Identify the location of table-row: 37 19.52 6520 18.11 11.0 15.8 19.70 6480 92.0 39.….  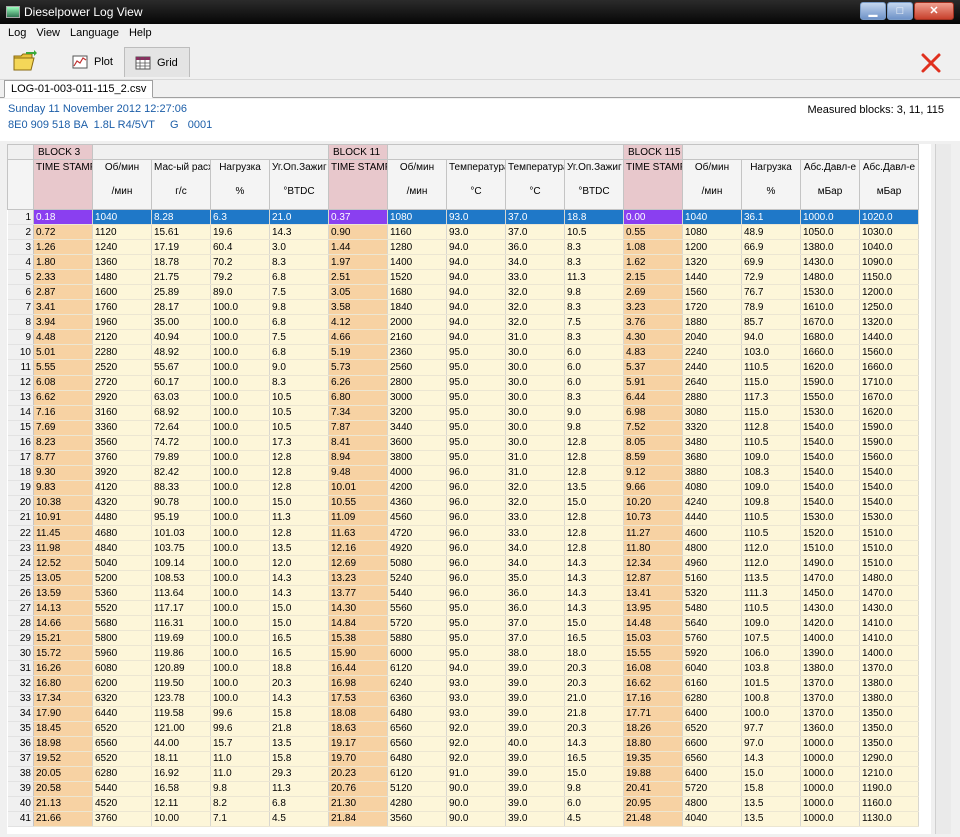
(463, 759).